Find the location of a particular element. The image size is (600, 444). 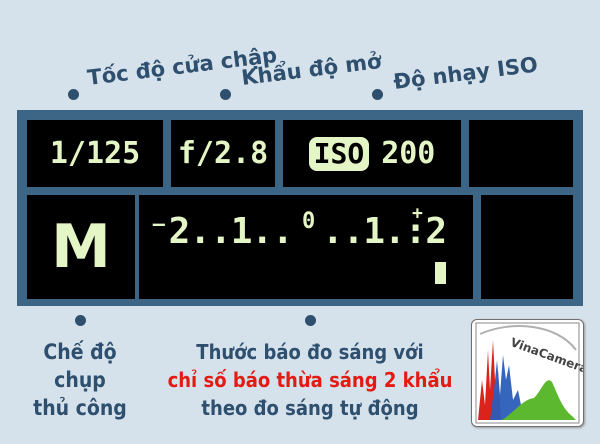

iso-label-dot is located at coordinates (377, 94).